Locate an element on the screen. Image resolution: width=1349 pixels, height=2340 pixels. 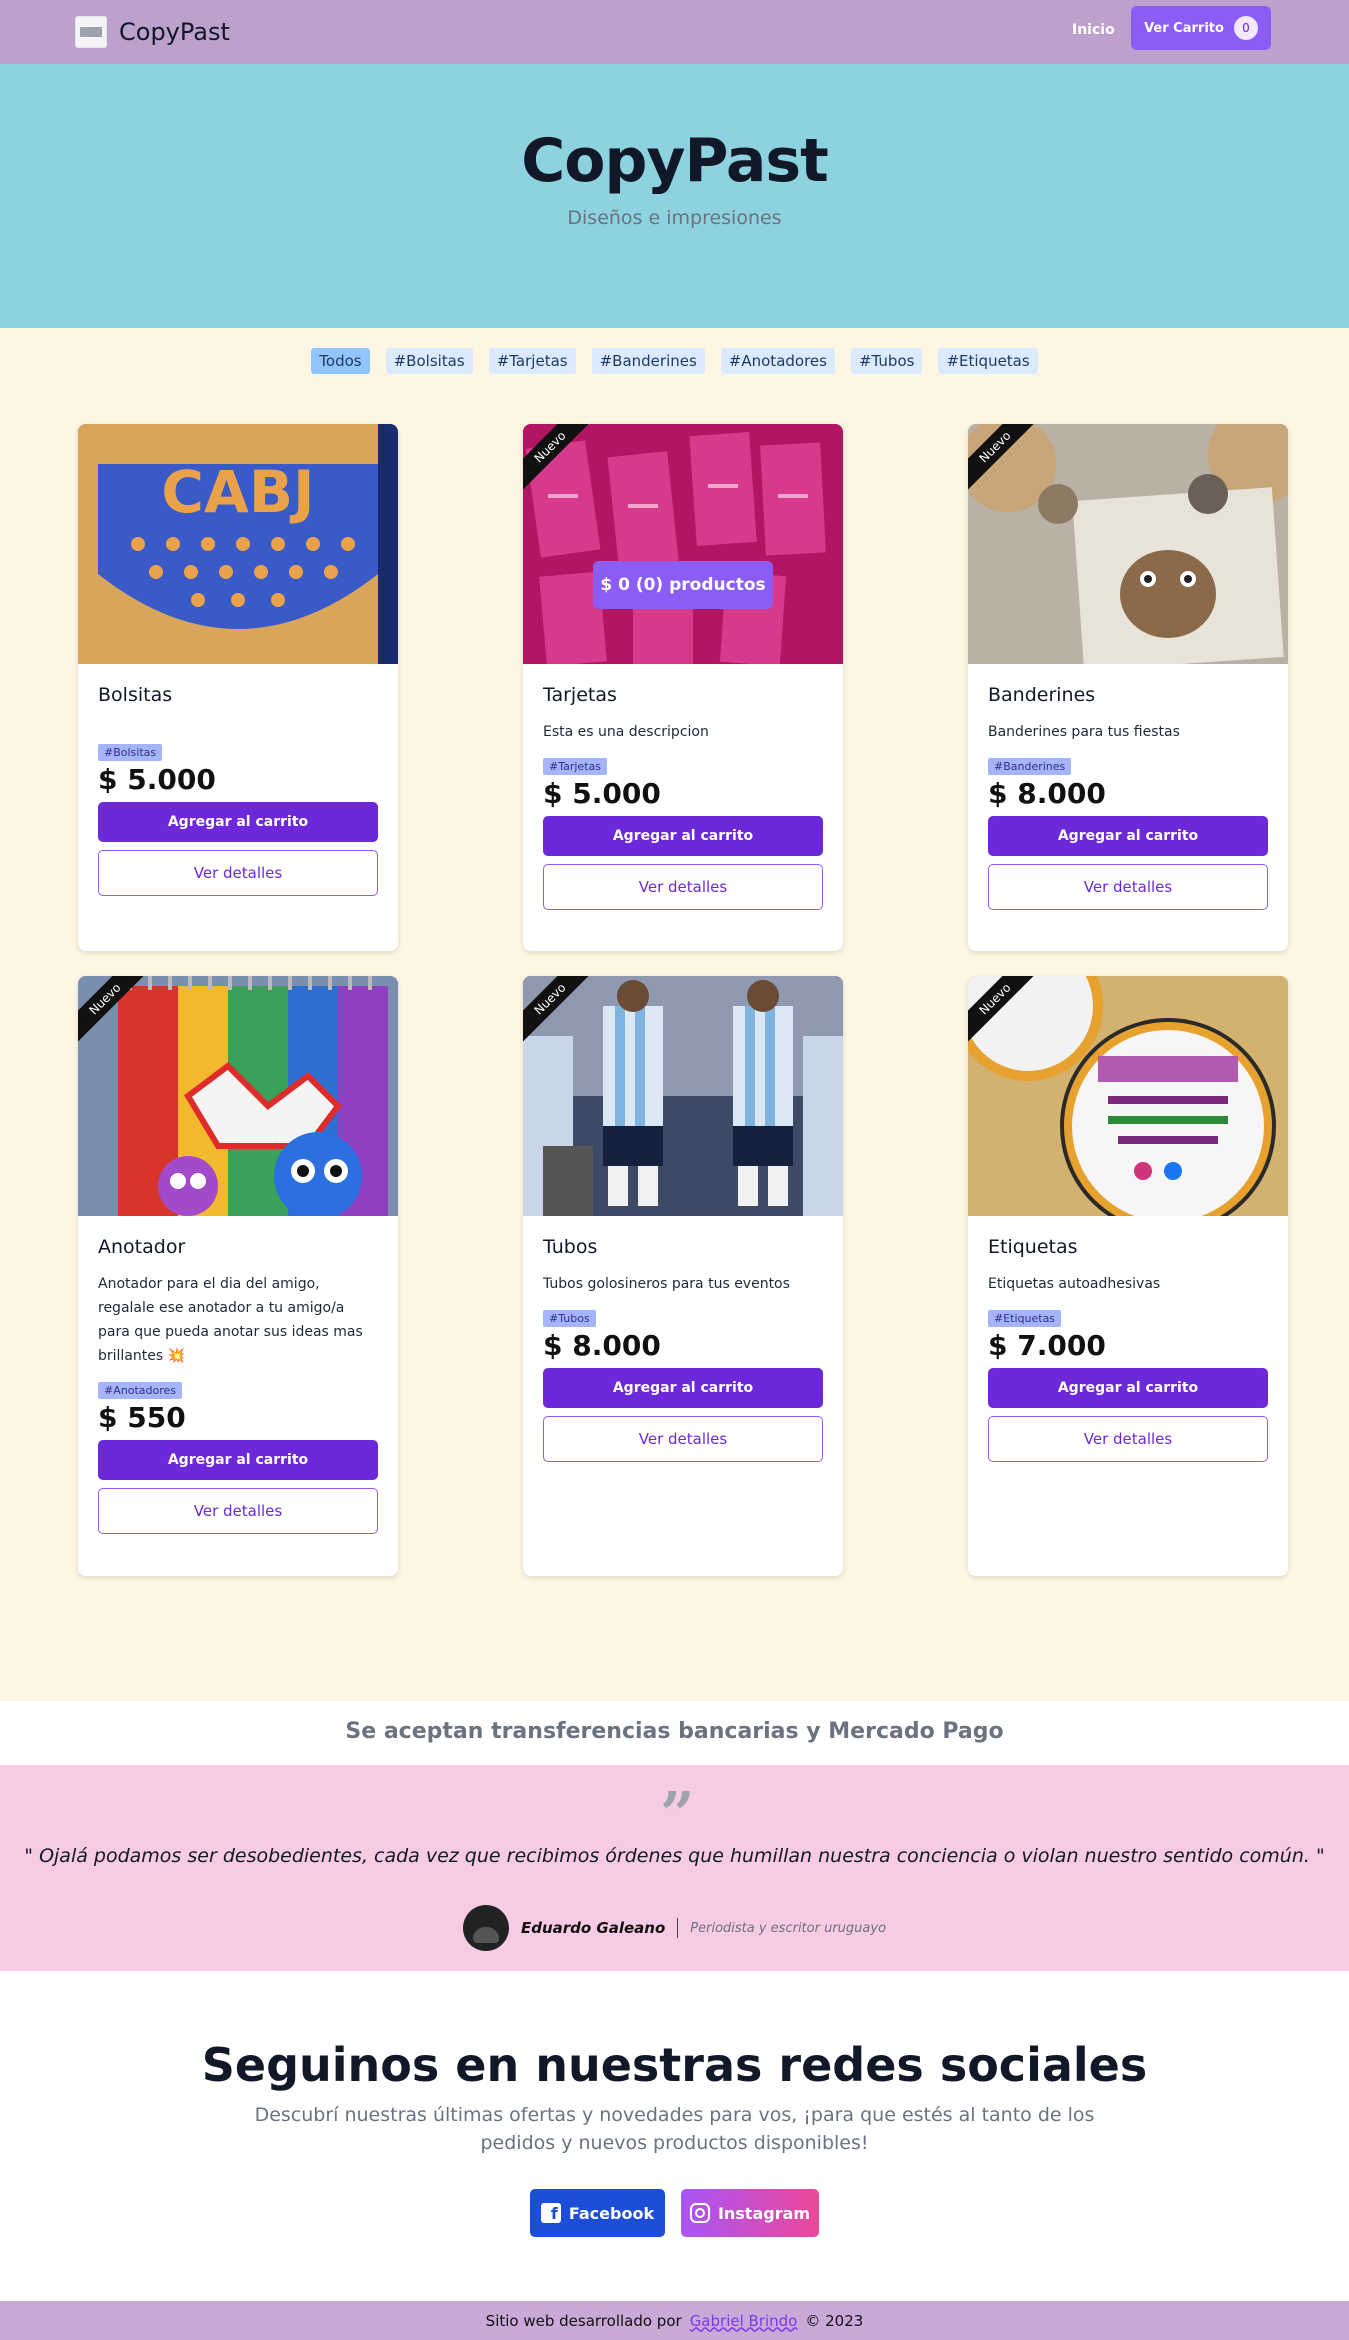
social-title: Seguinos en nuestras redes sociales is located at coordinates (674, 2065).